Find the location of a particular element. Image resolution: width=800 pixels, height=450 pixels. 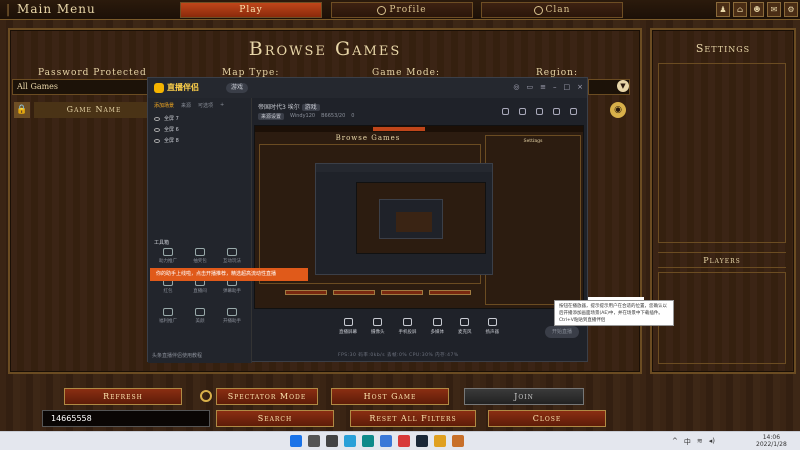

preview-play-tab is located at coordinates (399, 129).